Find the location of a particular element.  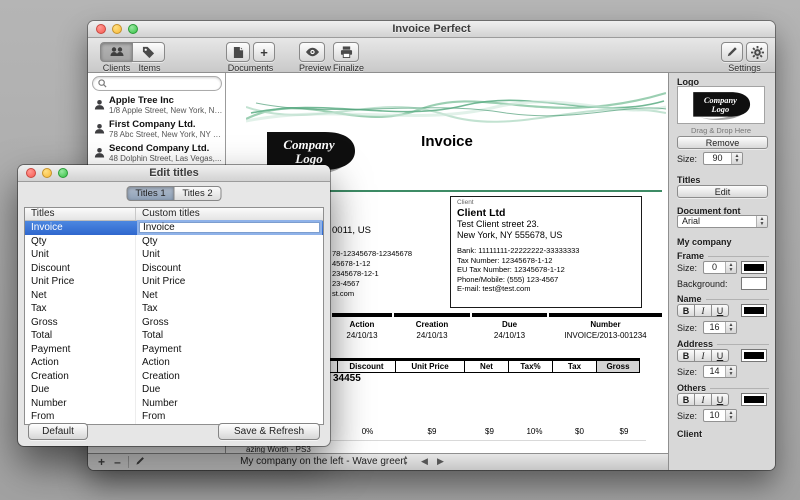

titles-row: Qty Qty is located at coordinates (174, 241).